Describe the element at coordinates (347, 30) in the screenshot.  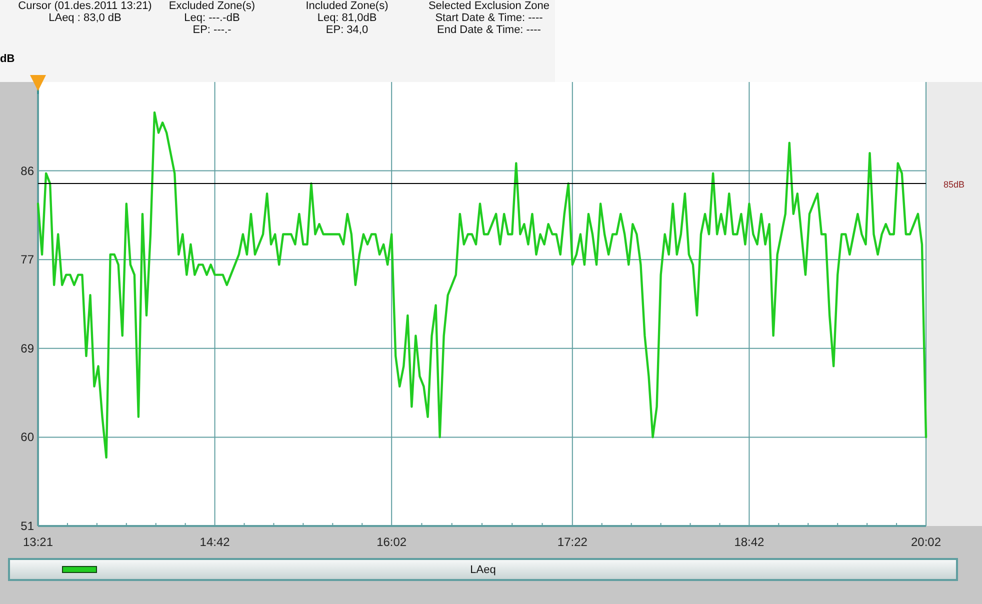
I see `info-value: EP: 34,0` at that location.